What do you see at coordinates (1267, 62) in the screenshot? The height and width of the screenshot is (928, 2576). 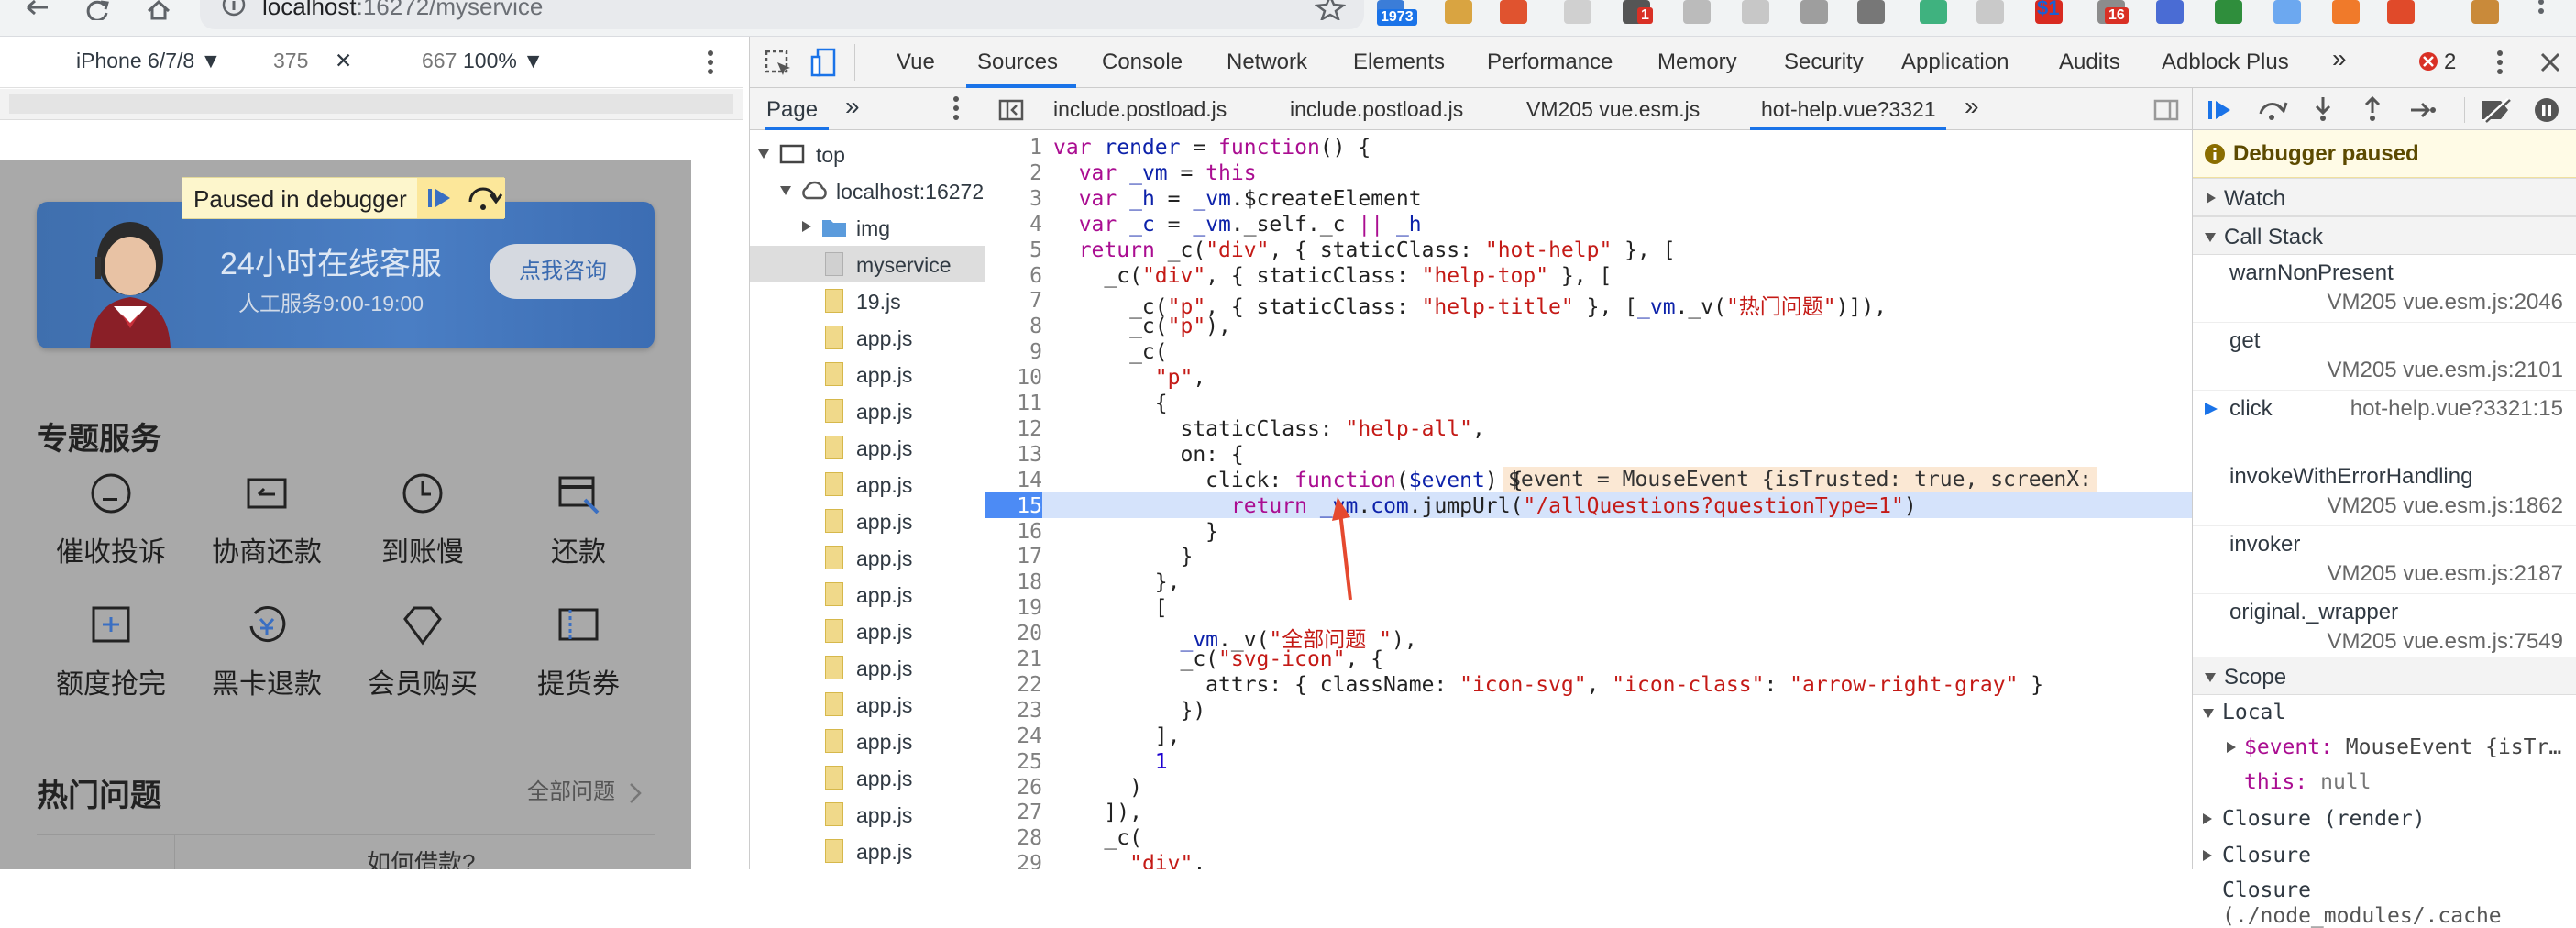 I see `tab-network: Network` at bounding box center [1267, 62].